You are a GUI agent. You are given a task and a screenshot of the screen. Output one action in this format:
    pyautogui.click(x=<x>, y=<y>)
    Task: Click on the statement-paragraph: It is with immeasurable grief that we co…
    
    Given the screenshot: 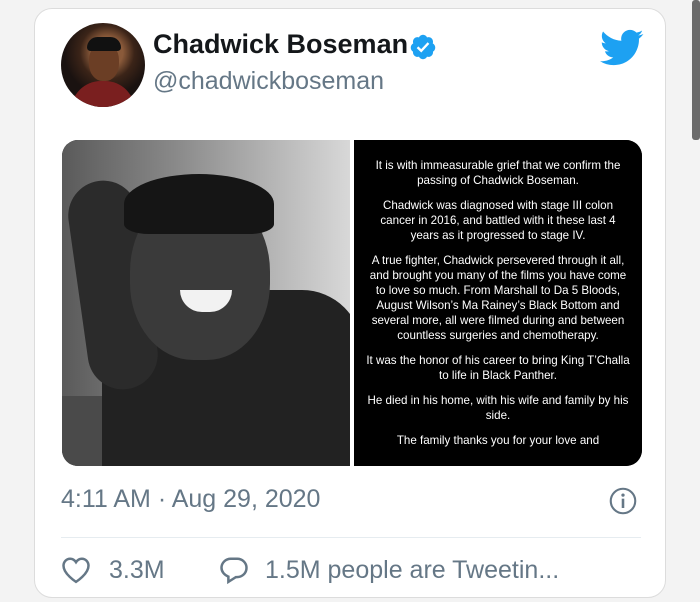 What is the action you would take?
    pyautogui.click(x=498, y=173)
    